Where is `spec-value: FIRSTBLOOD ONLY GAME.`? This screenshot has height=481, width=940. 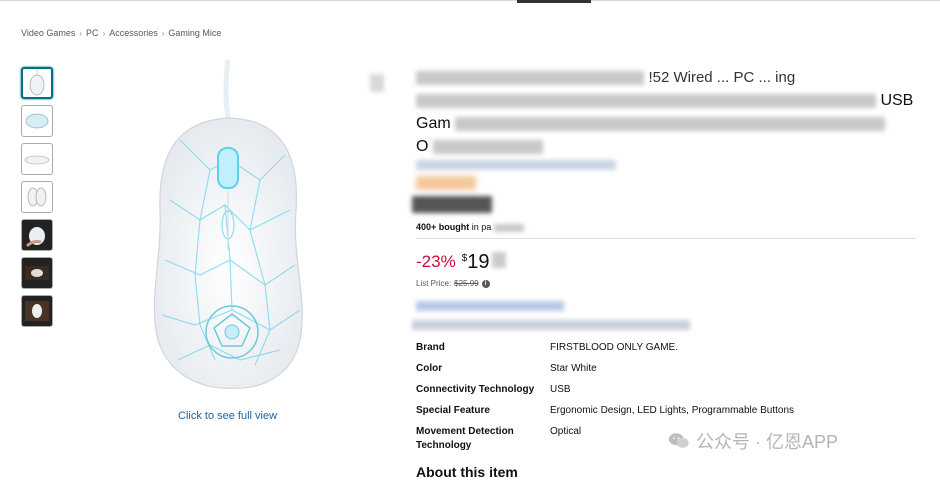
spec-value: FIRSTBLOOD ONLY GAME. is located at coordinates (614, 347).